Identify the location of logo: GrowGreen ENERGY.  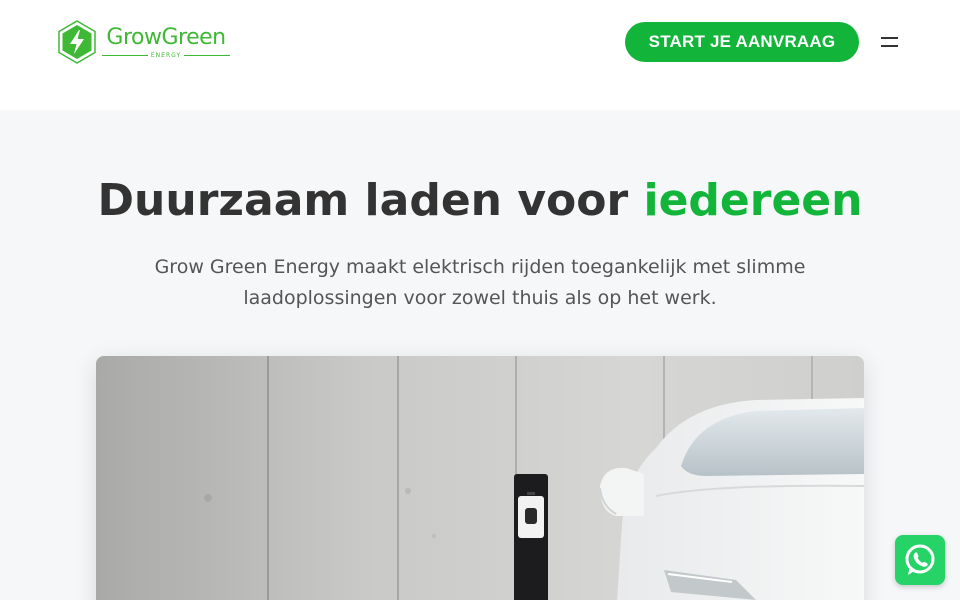
(149, 42).